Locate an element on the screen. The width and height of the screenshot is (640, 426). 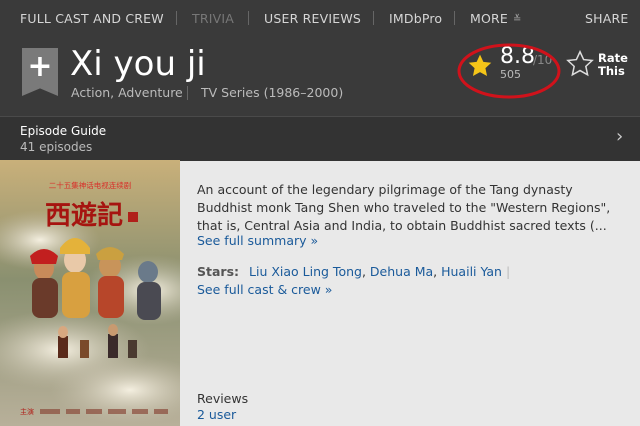
poster-seal is located at coordinates (133, 217).